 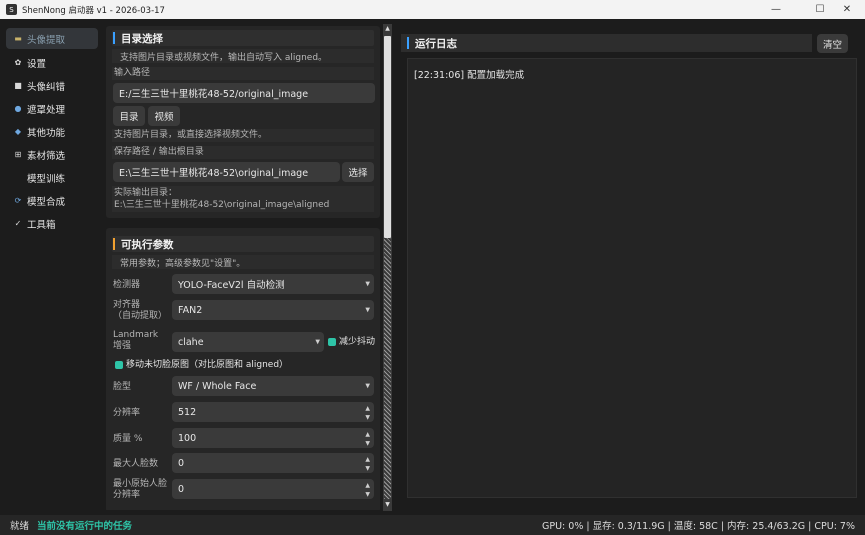 What do you see at coordinates (85, 526) in the screenshot?
I see `status-message: 当前没有运行中的任务` at bounding box center [85, 526].